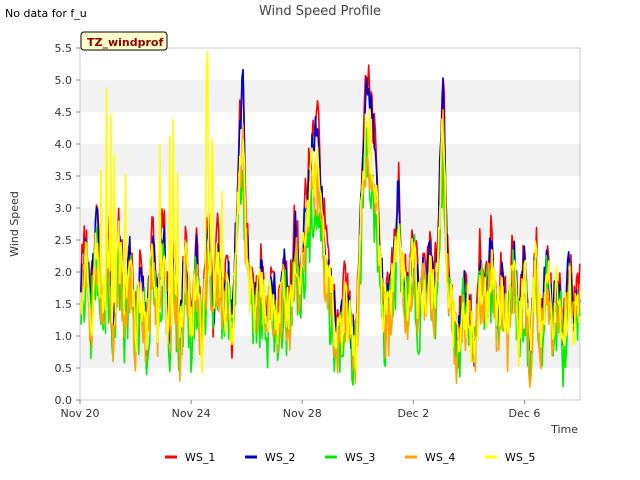 Image resolution: width=640 pixels, height=480 pixels. I want to click on y-tick-label: 4.0, so click(64, 144).